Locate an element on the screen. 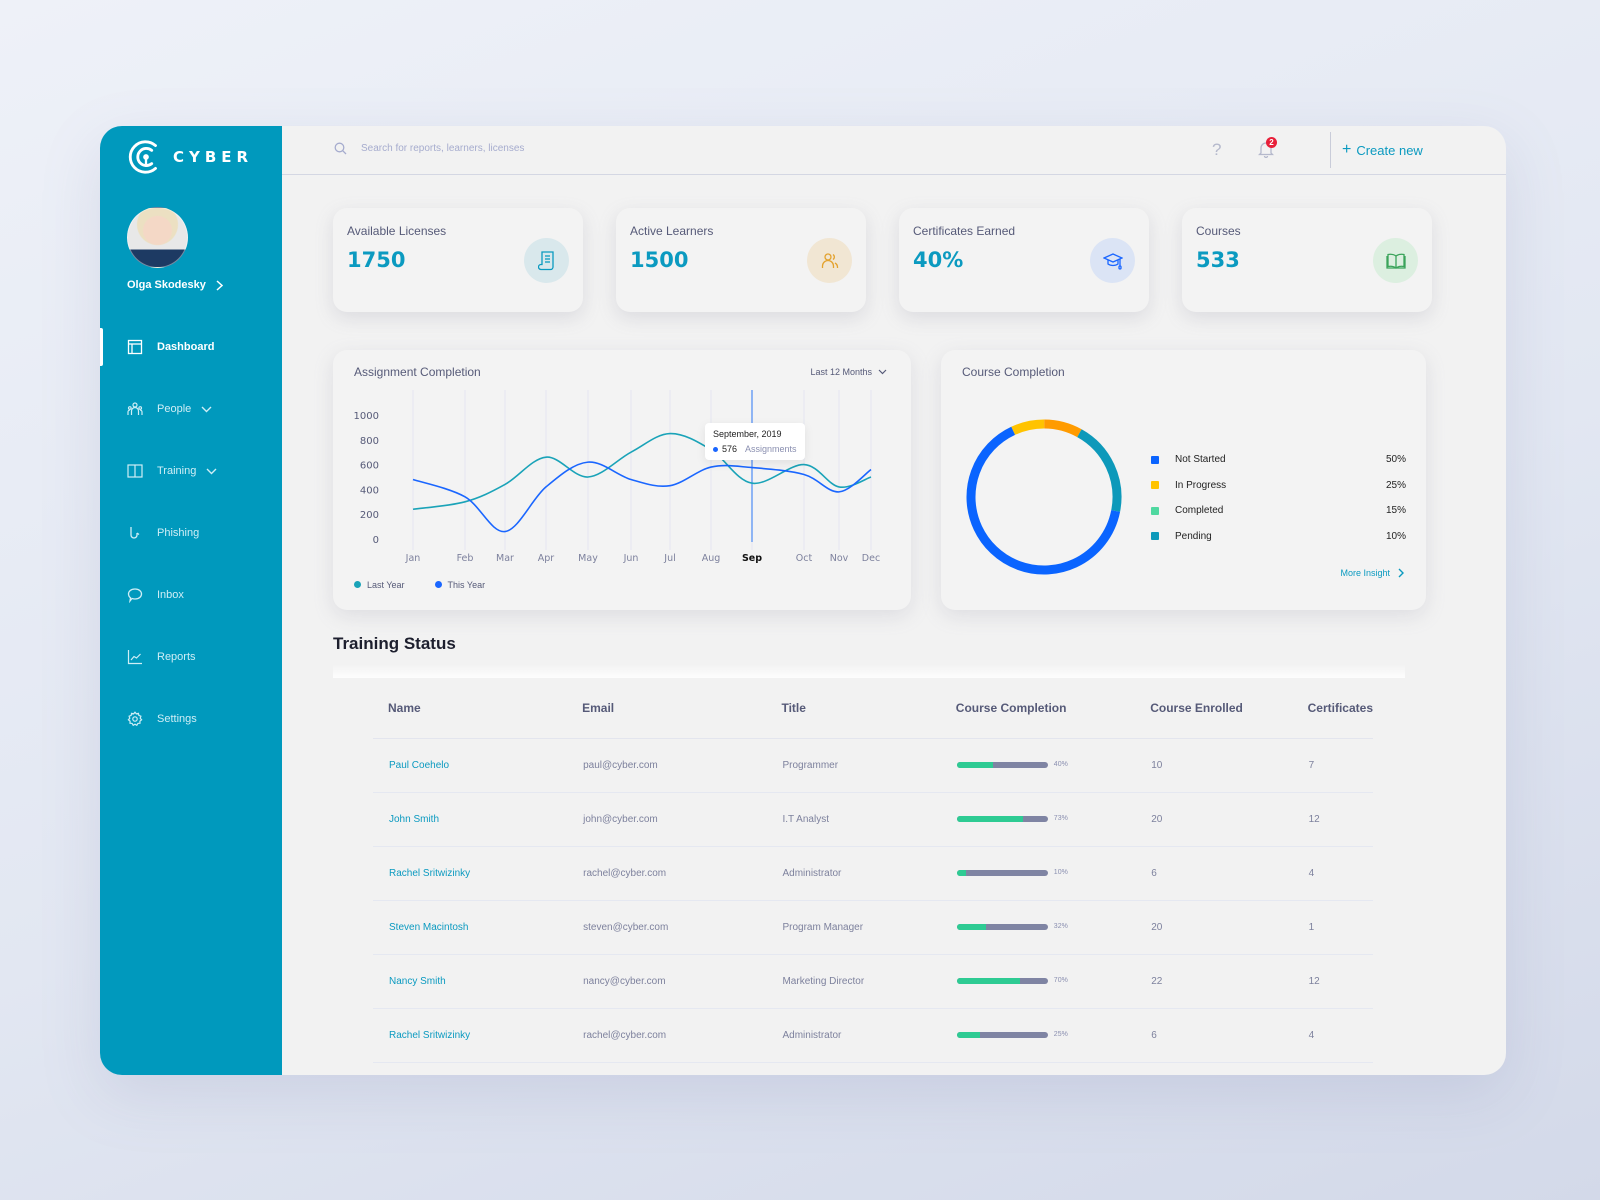 The width and height of the screenshot is (1600, 1200). tooltip-unit: Assignments is located at coordinates (771, 449).